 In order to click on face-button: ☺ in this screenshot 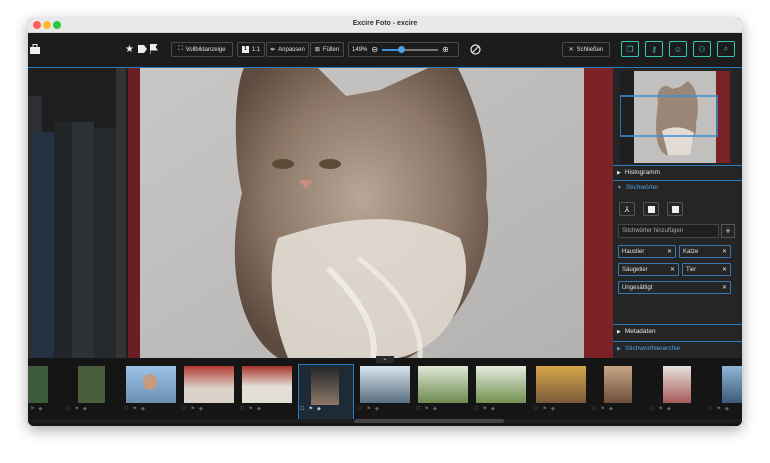, I will do `click(678, 49)`.